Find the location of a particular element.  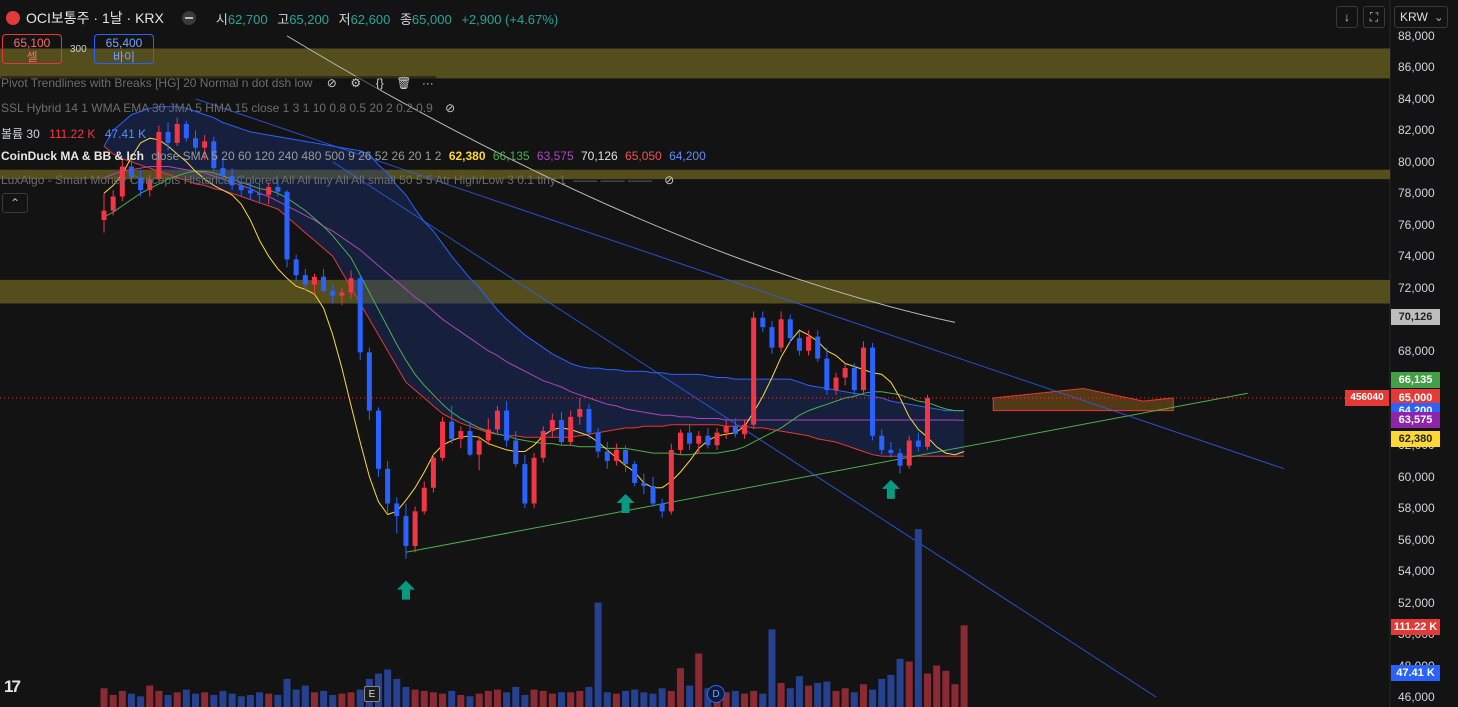

high-value: 65,200 is located at coordinates (309, 19).